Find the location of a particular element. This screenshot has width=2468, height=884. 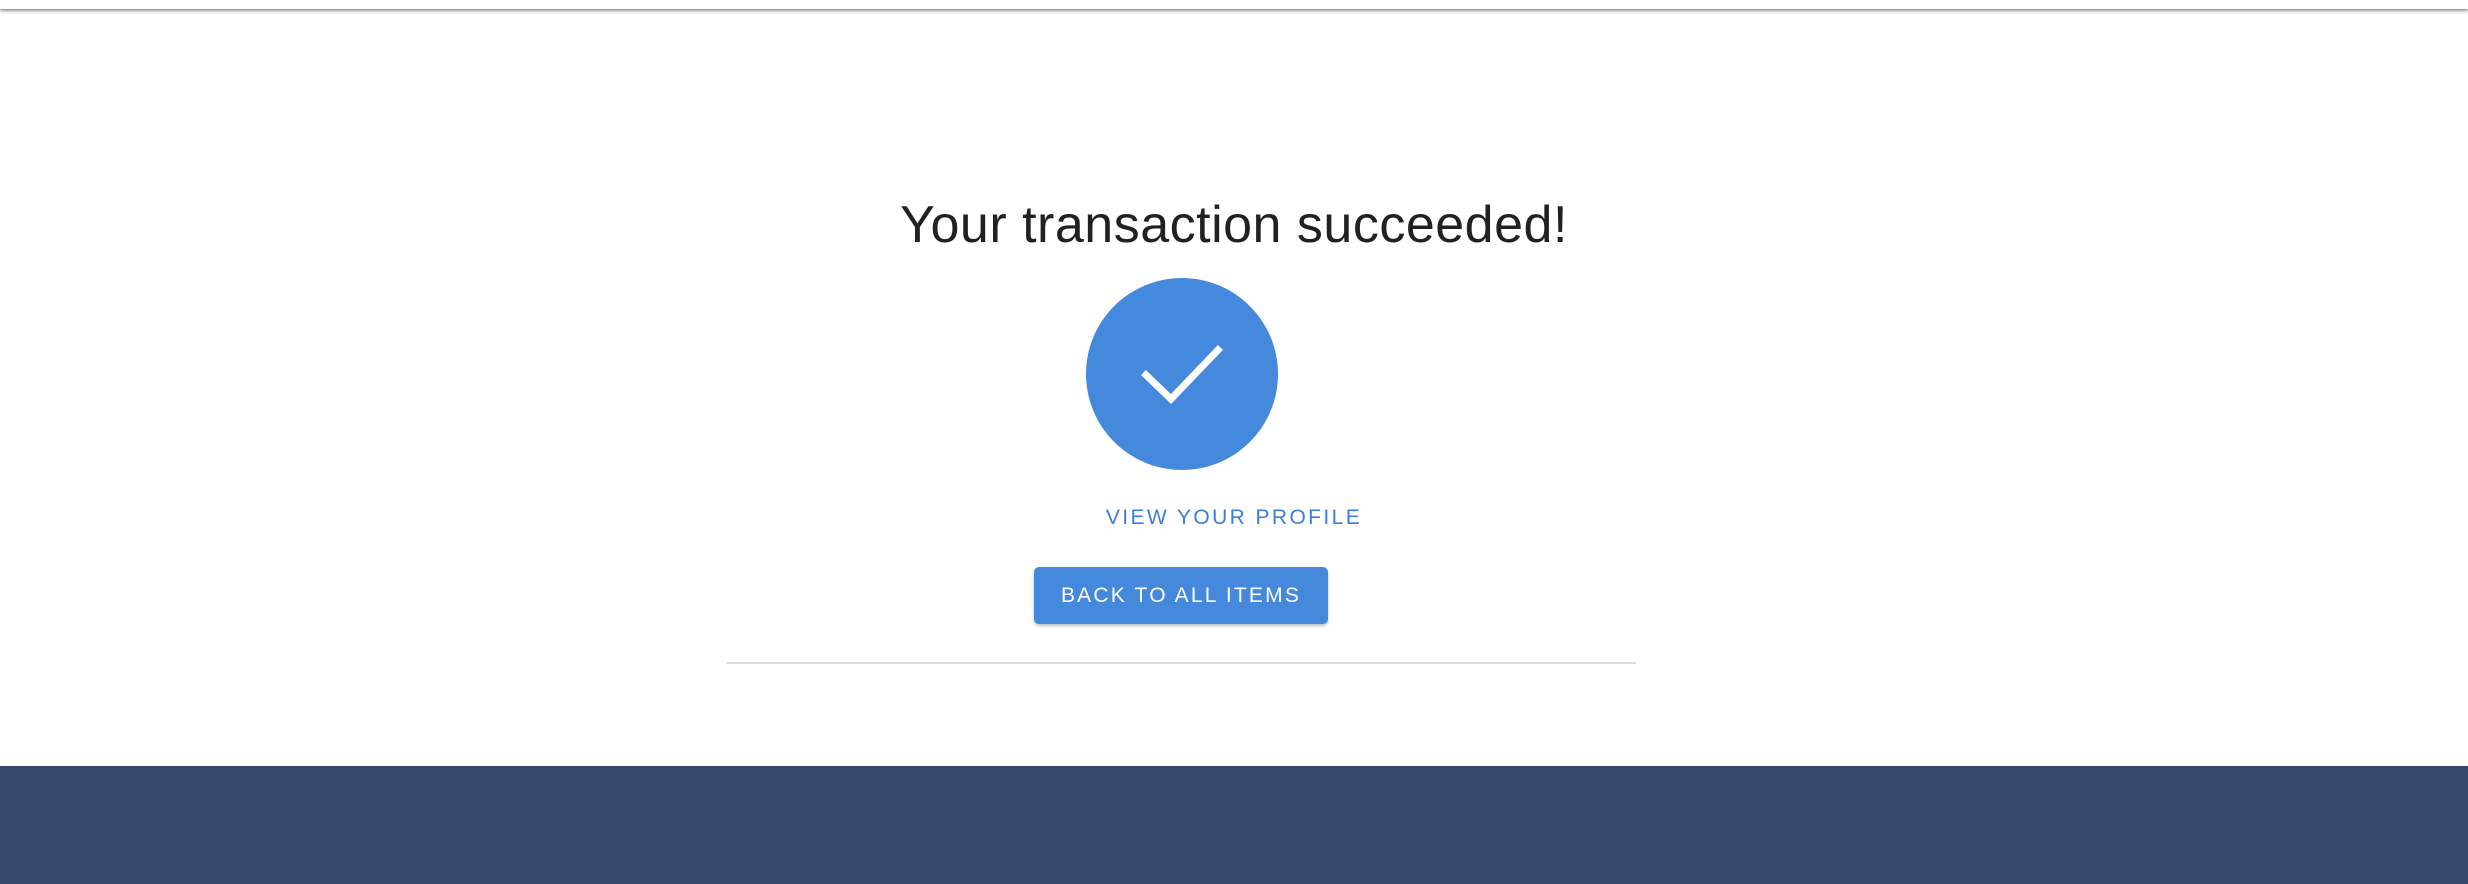

success-check-icon is located at coordinates (1182, 374).